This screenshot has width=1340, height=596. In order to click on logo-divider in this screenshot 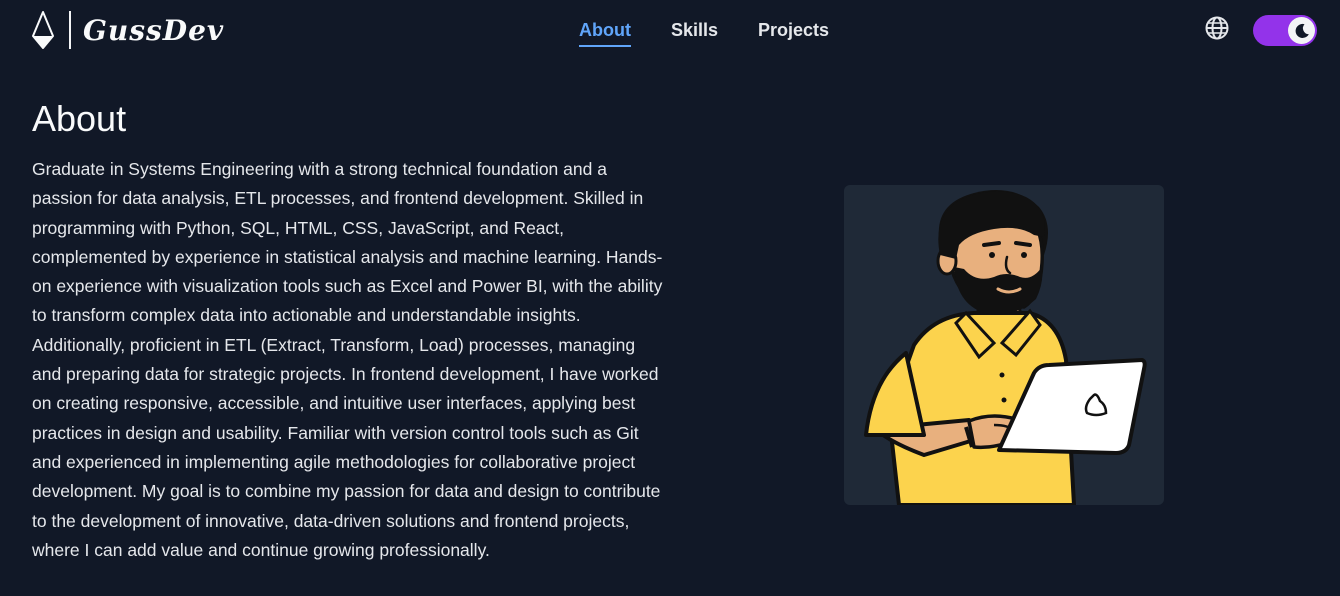, I will do `click(70, 30)`.